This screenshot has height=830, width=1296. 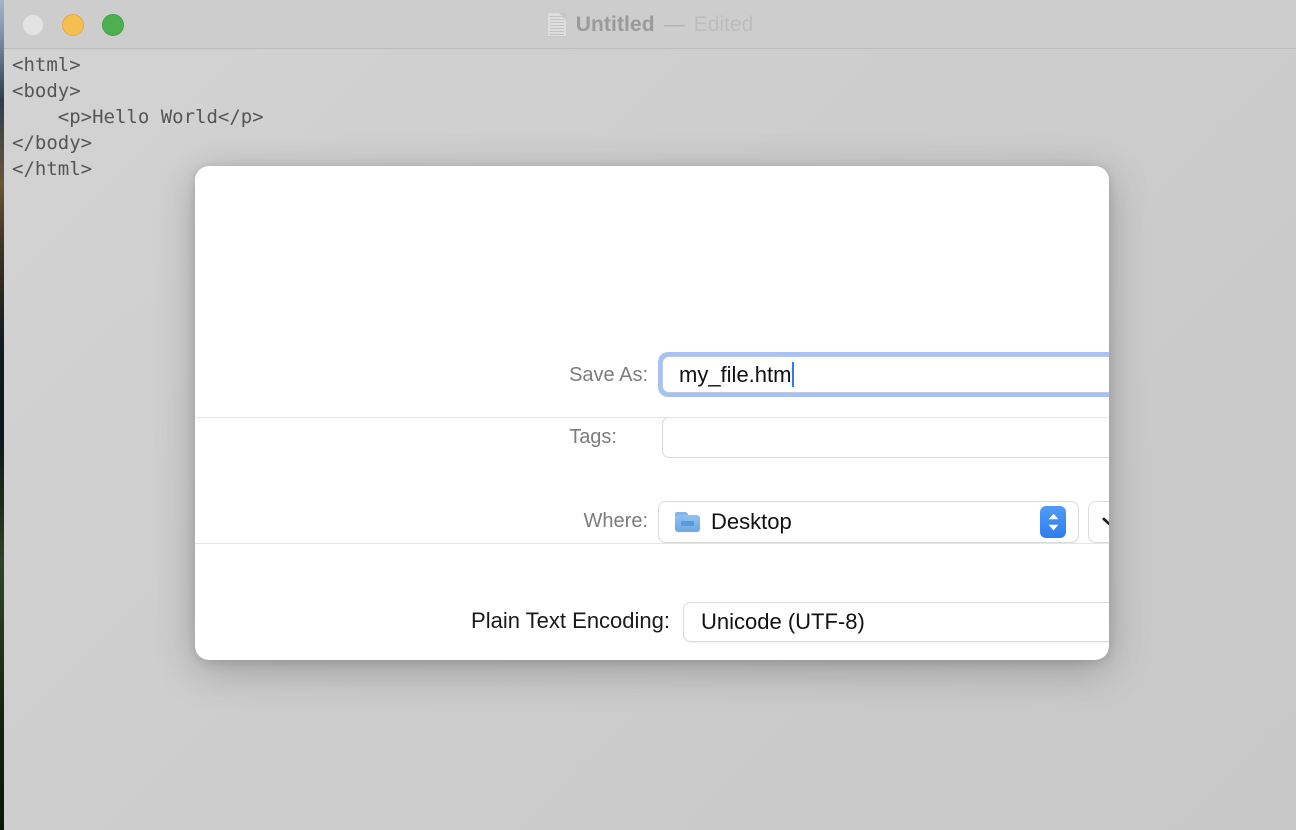 What do you see at coordinates (615, 521) in the screenshot?
I see `where-label: Where:` at bounding box center [615, 521].